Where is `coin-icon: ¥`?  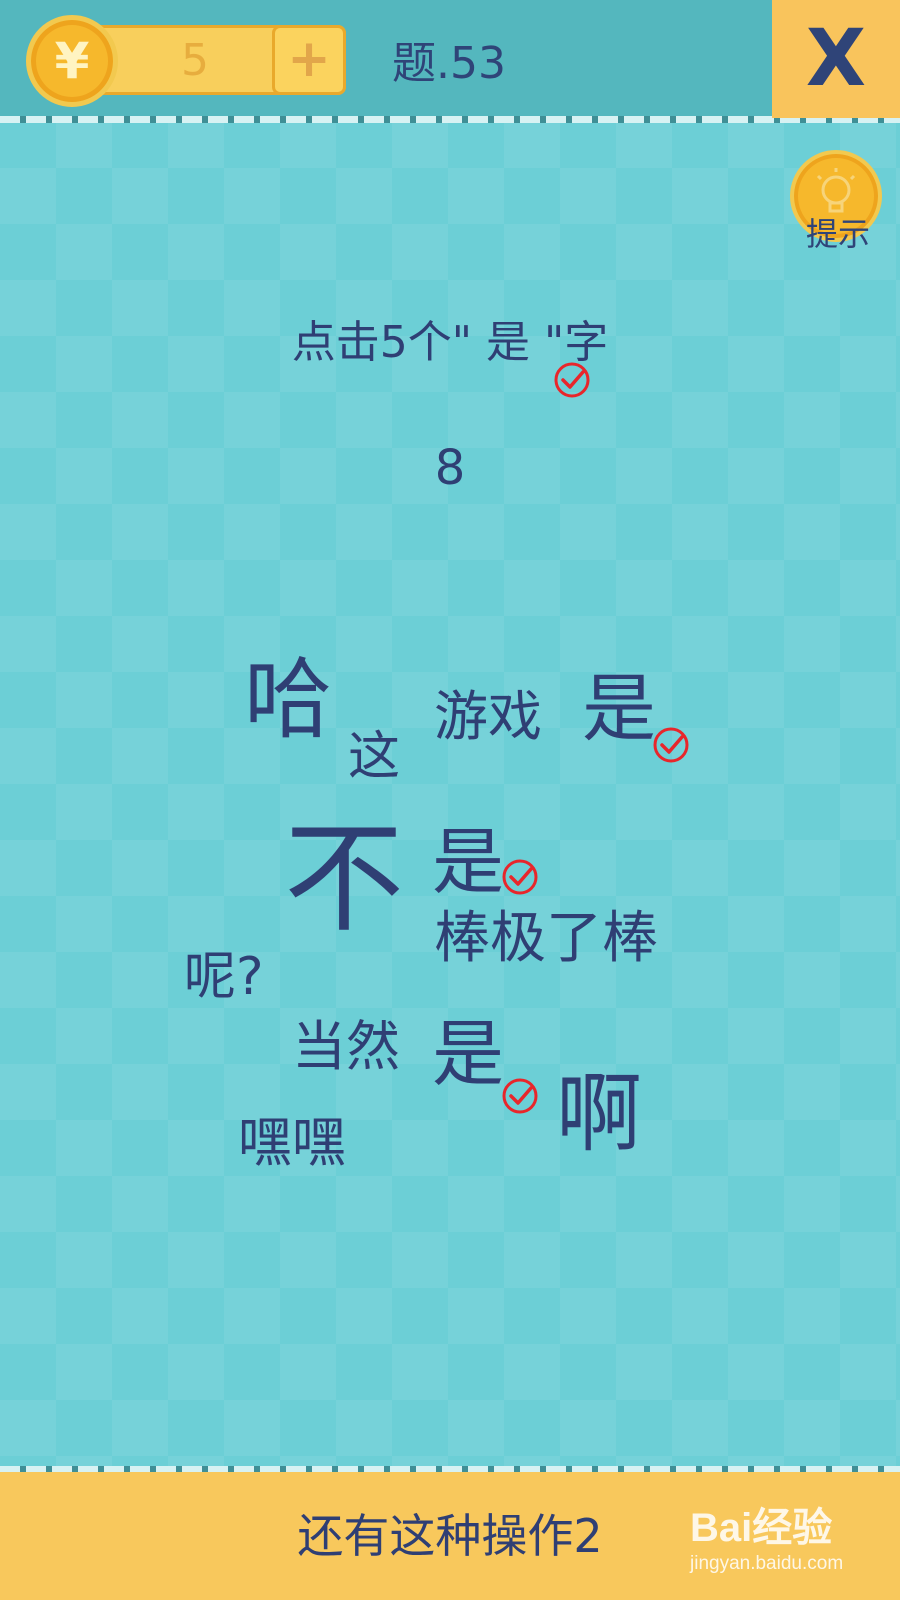
coin-icon: ¥ is located at coordinates (72, 61).